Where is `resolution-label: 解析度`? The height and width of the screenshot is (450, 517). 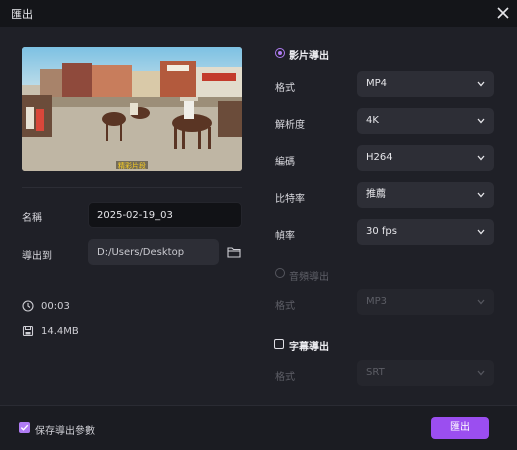
resolution-label: 解析度 is located at coordinates (290, 125).